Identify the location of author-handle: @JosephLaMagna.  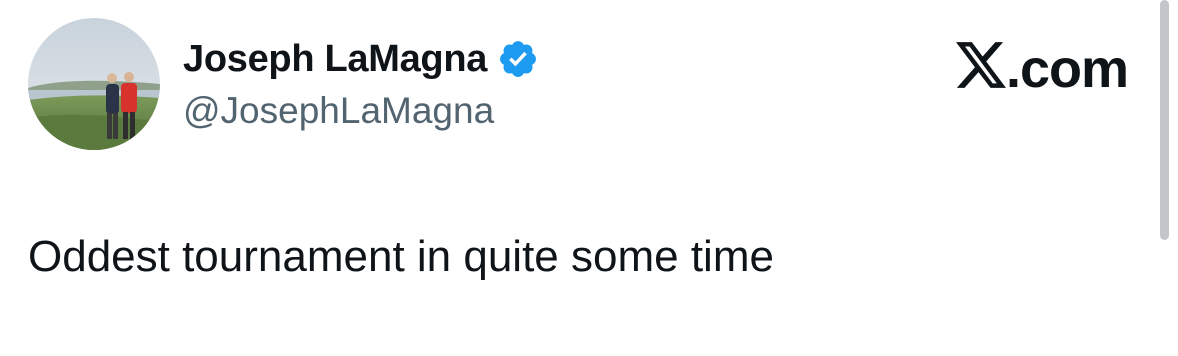
(338, 111).